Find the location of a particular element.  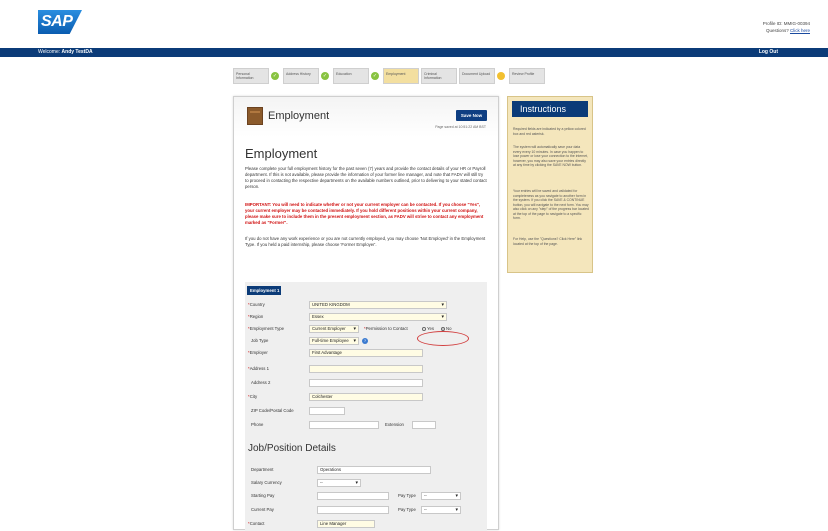

step-document-upload: Document Upload is located at coordinates (477, 76).